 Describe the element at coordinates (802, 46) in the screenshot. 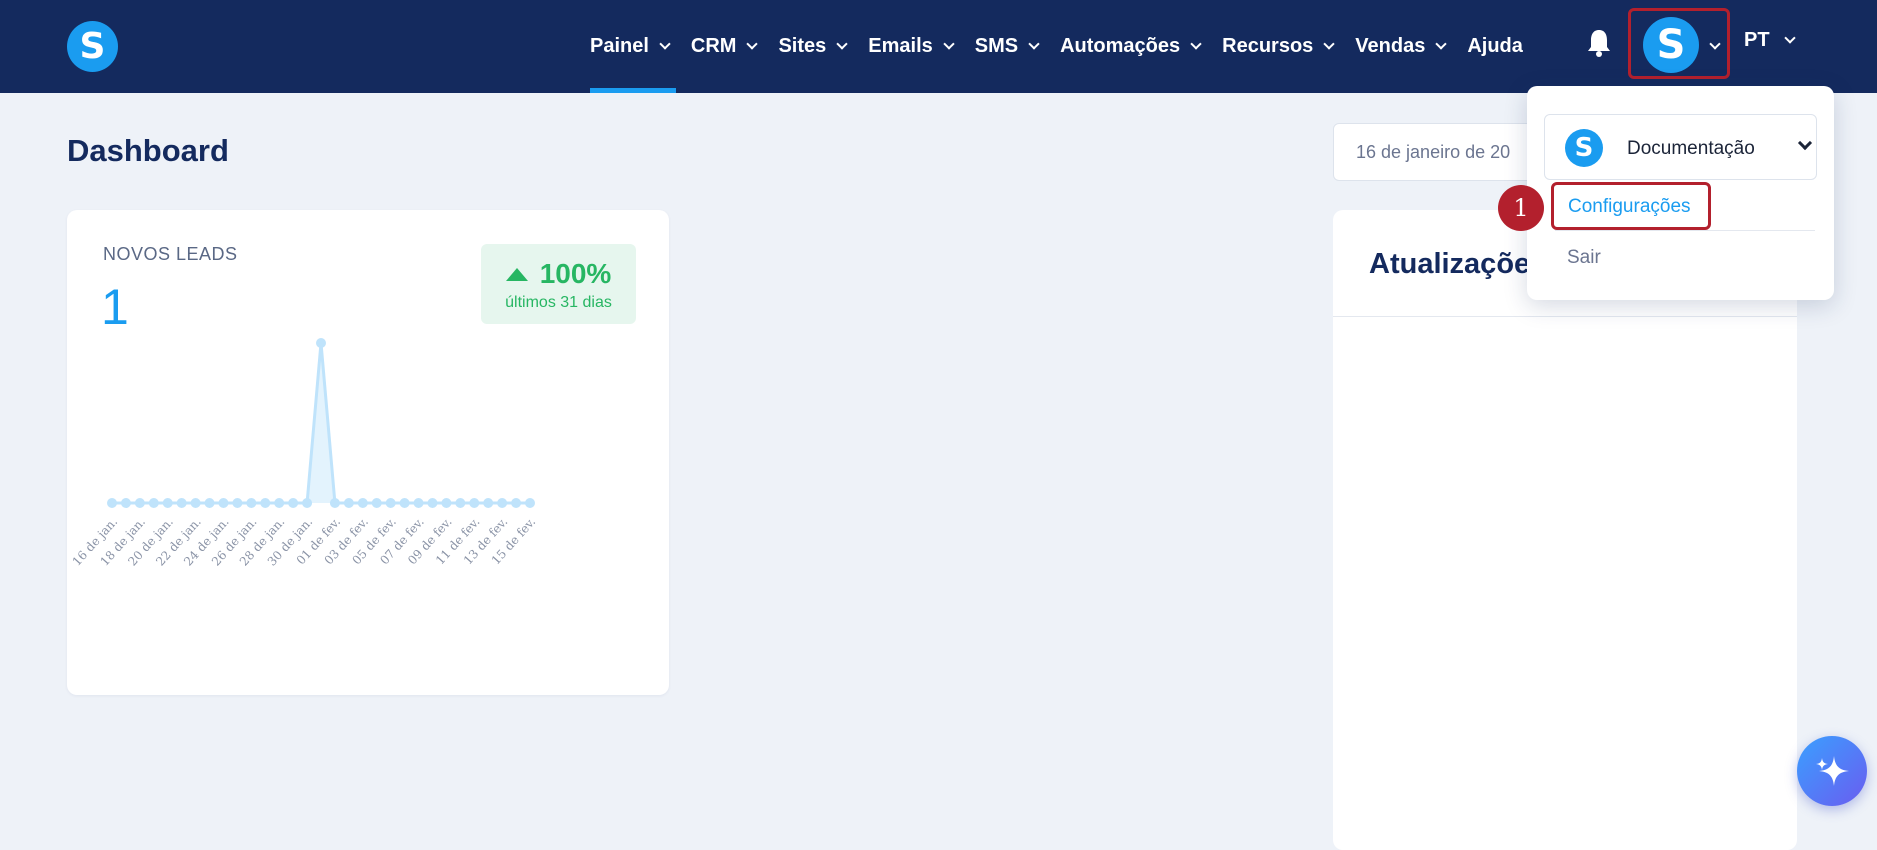

I see `nav-label: Sites` at that location.